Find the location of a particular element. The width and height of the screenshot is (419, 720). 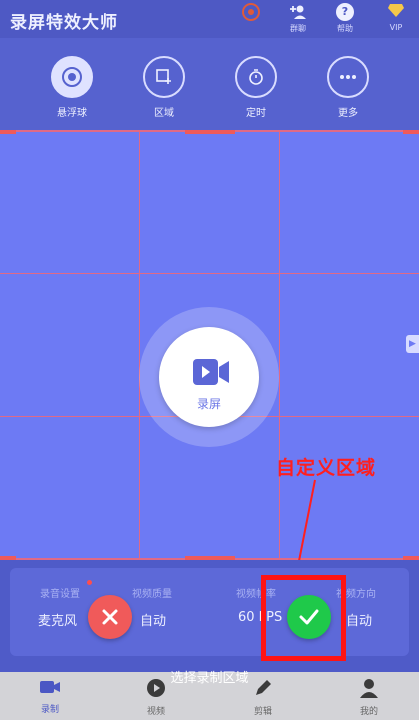

tool-floating-ball: 悬浮球 is located at coordinates (72, 87).